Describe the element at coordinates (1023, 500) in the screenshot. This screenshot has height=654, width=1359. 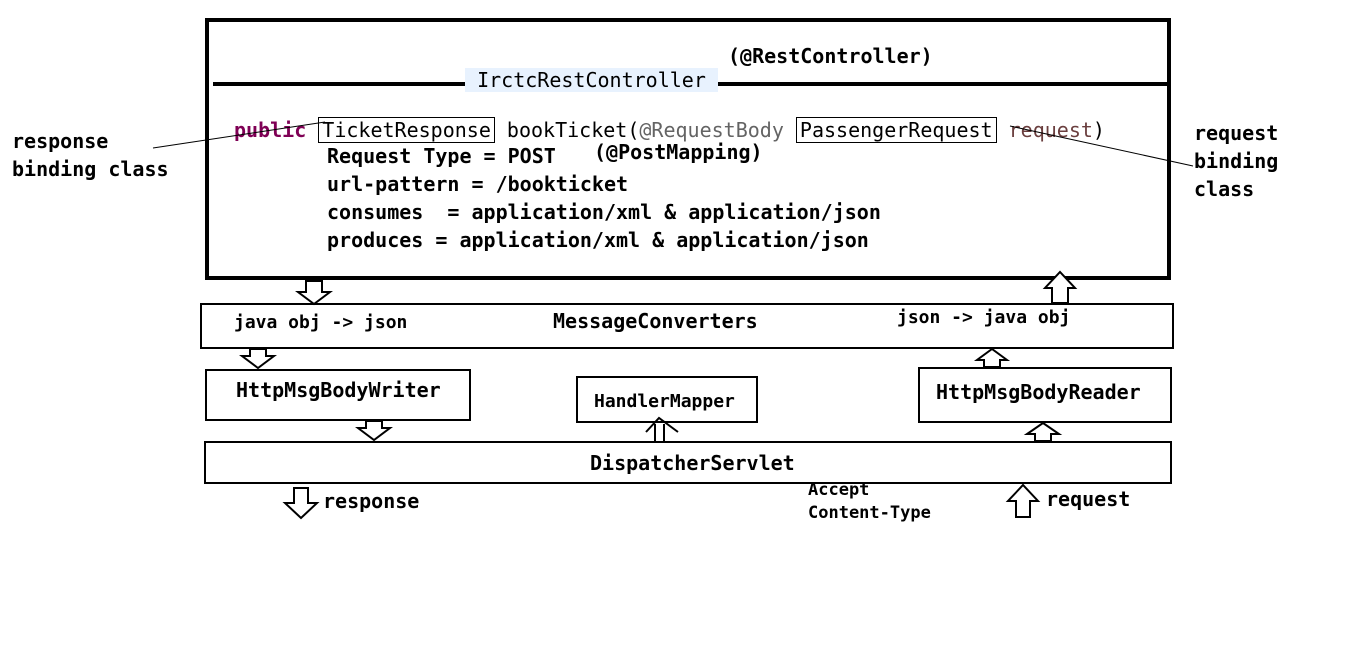
I see `request-arrow-up-icon` at that location.